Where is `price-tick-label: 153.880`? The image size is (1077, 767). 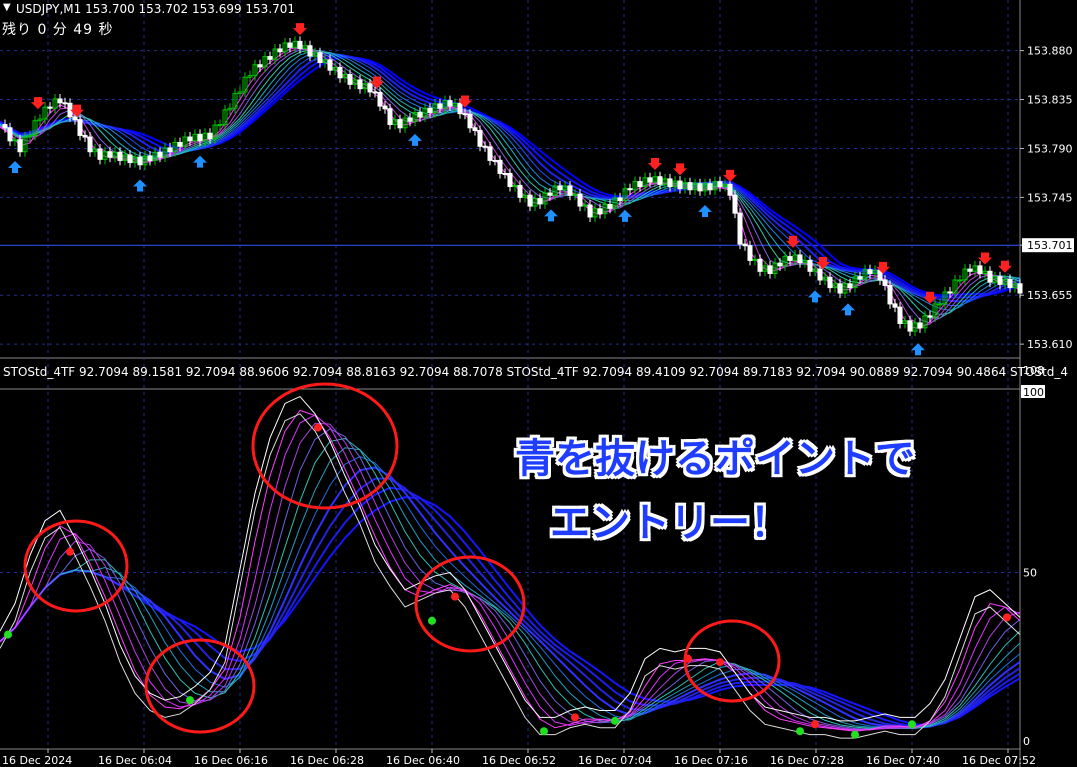
price-tick-label: 153.880 is located at coordinates (1050, 51).